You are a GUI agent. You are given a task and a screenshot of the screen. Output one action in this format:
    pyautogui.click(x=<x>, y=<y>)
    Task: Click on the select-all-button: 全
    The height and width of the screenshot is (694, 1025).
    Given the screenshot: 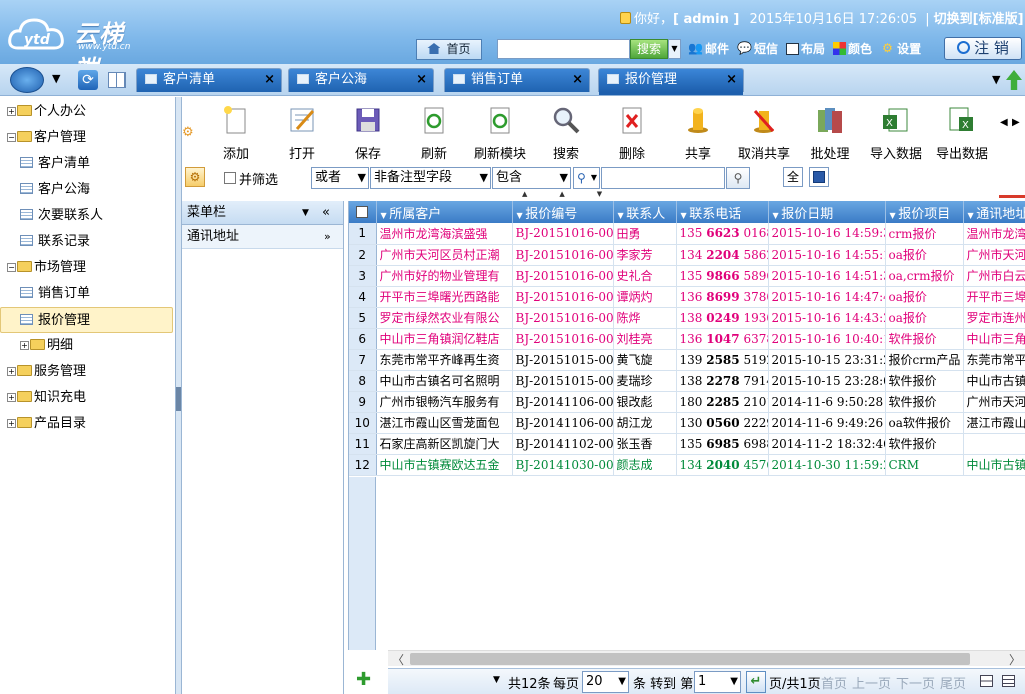 What is the action you would take?
    pyautogui.click(x=793, y=177)
    